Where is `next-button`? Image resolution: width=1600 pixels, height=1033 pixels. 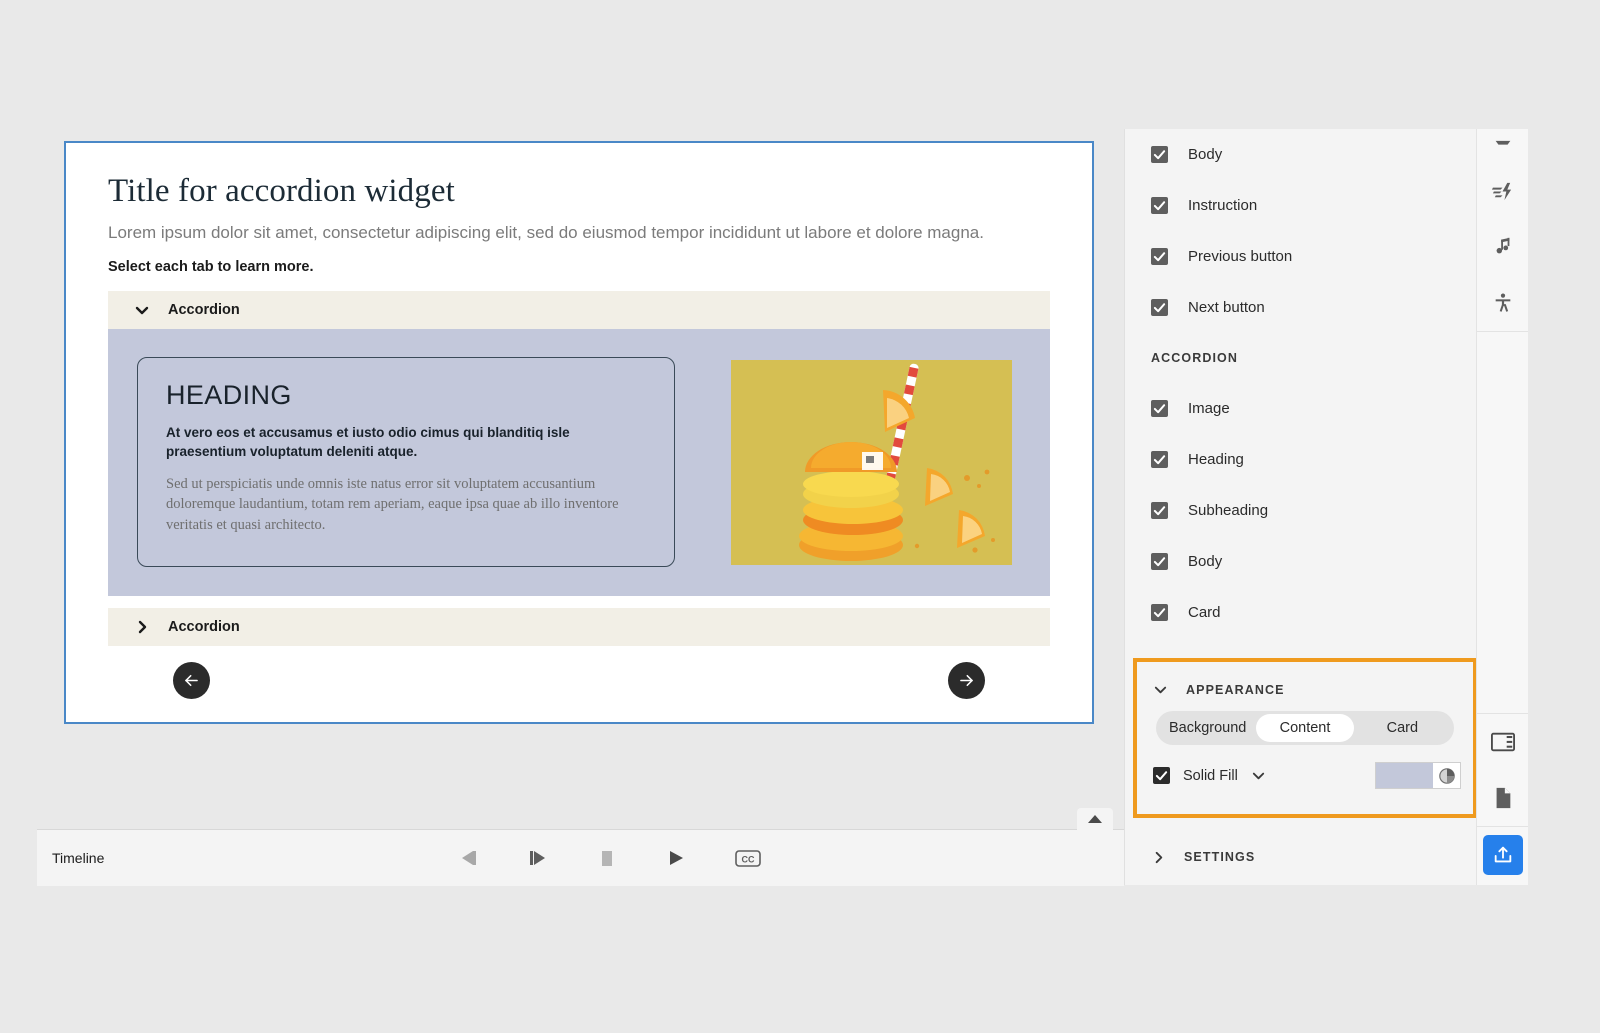 next-button is located at coordinates (966, 680).